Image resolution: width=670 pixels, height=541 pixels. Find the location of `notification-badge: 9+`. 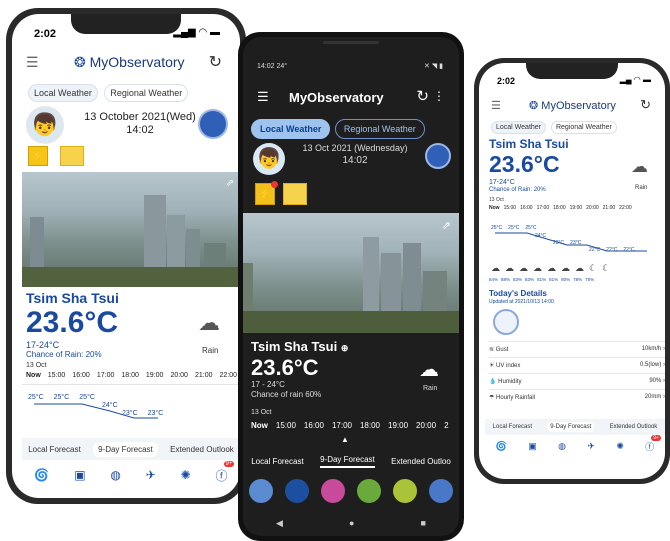

notification-badge: 9+ is located at coordinates (656, 437).